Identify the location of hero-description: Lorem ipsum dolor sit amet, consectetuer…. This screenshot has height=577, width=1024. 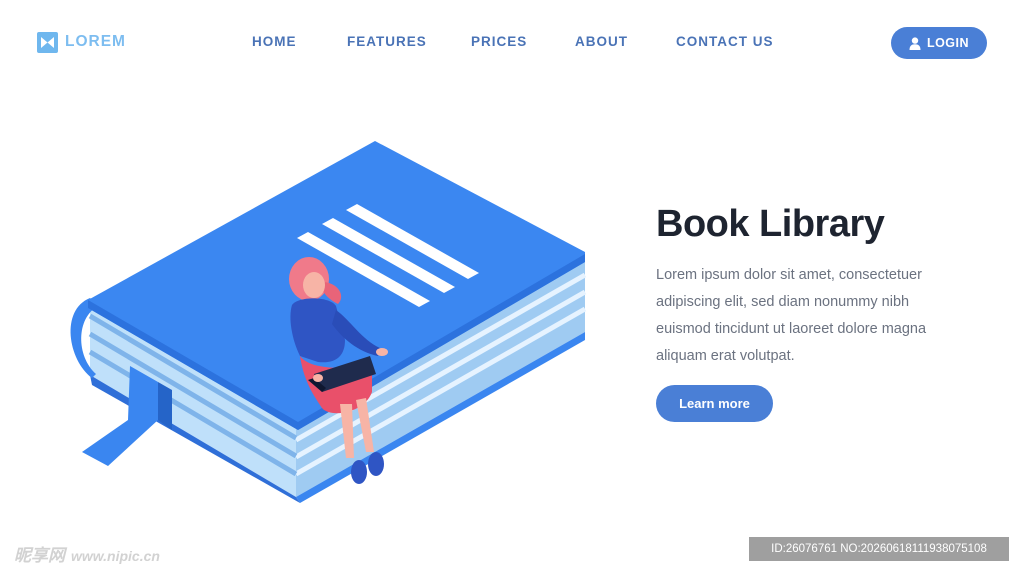
(791, 315).